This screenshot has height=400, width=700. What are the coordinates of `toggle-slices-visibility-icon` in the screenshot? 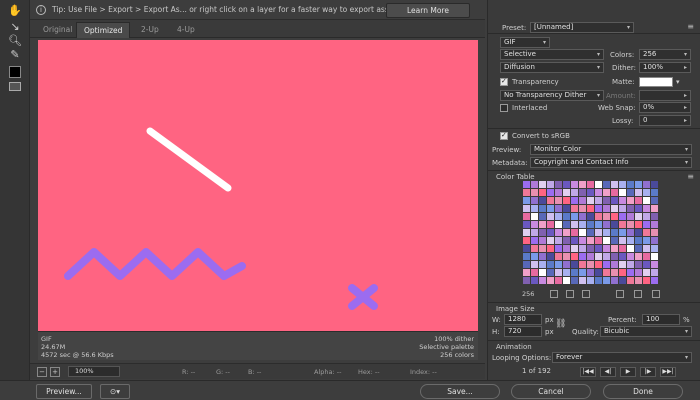 It's located at (15, 86).